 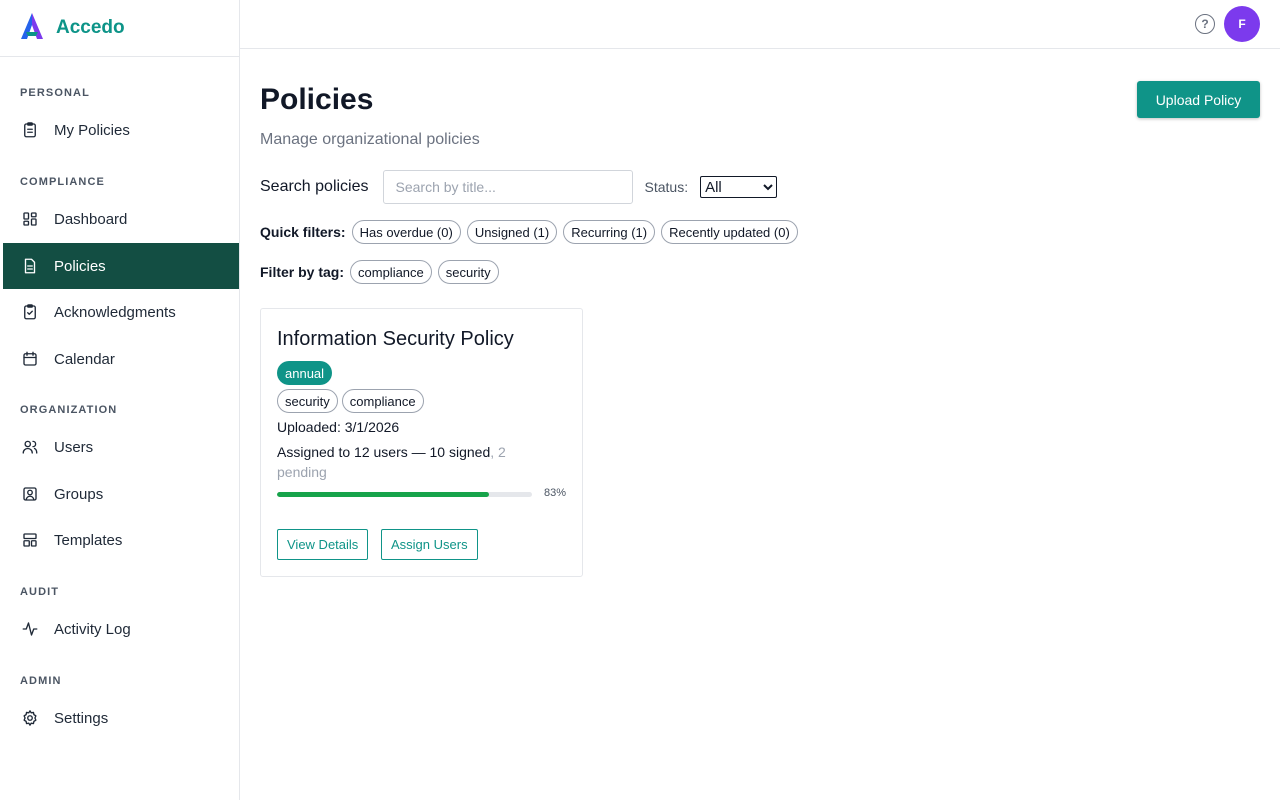 I want to click on sidebar-item-label: Activity Log, so click(x=92, y=629).